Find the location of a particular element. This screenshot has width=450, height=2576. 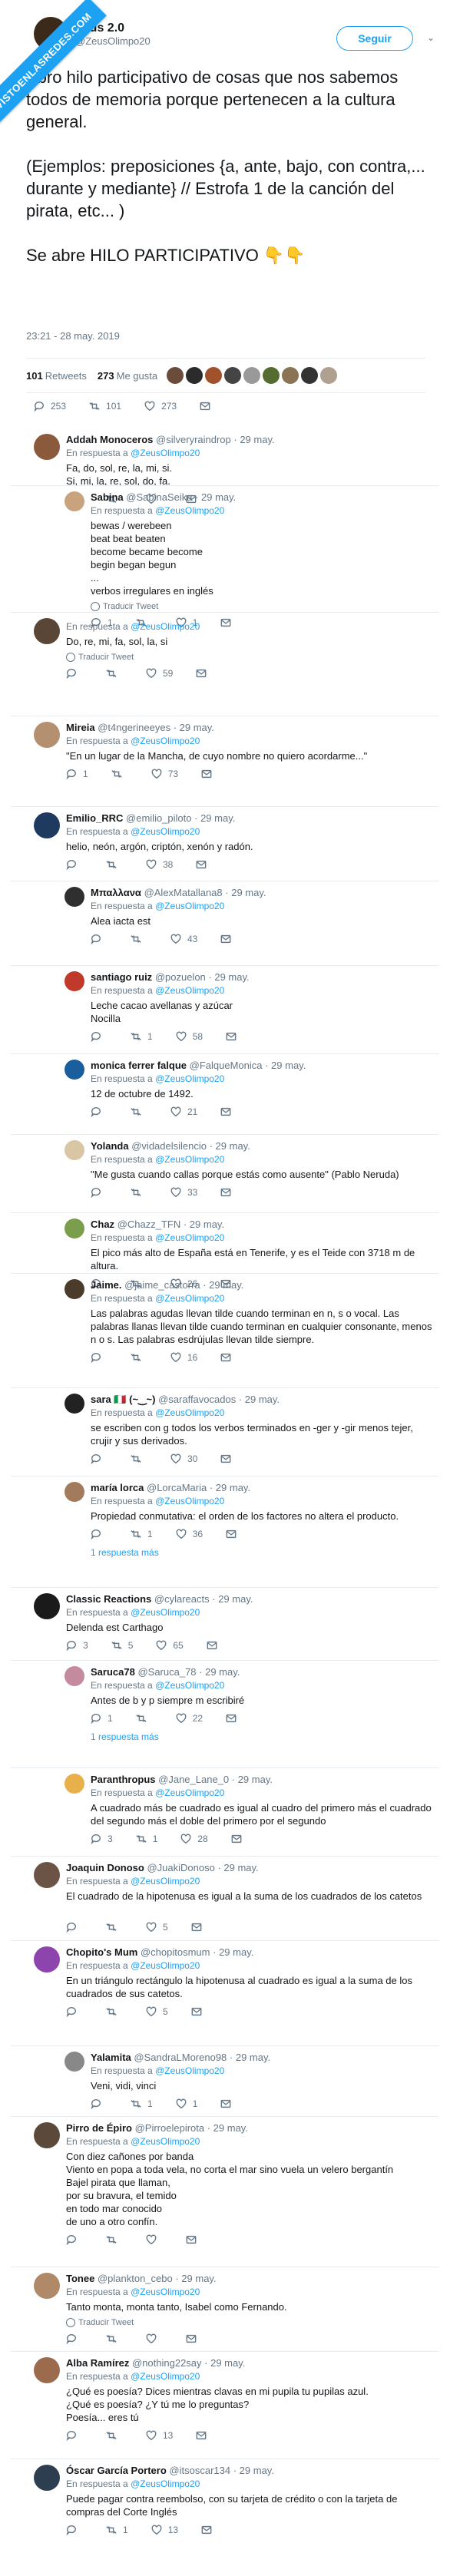

author-handle: @nothing22say is located at coordinates (167, 2363).